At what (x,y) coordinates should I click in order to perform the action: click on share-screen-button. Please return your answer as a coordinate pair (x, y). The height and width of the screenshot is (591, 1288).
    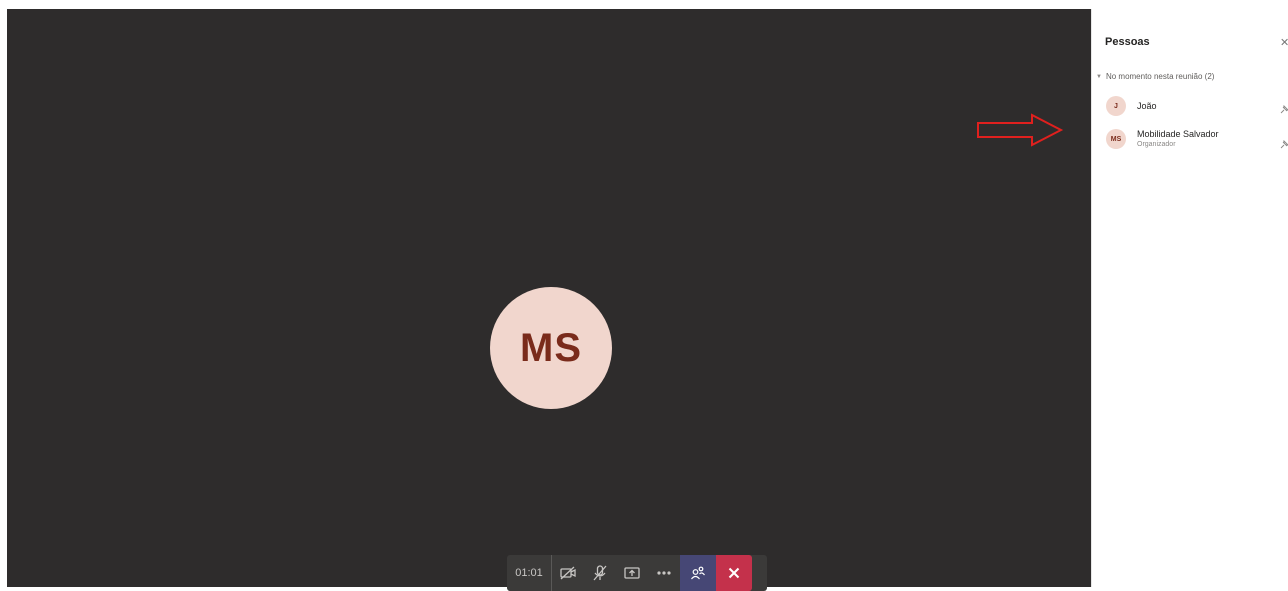
    Looking at the image, I should click on (632, 573).